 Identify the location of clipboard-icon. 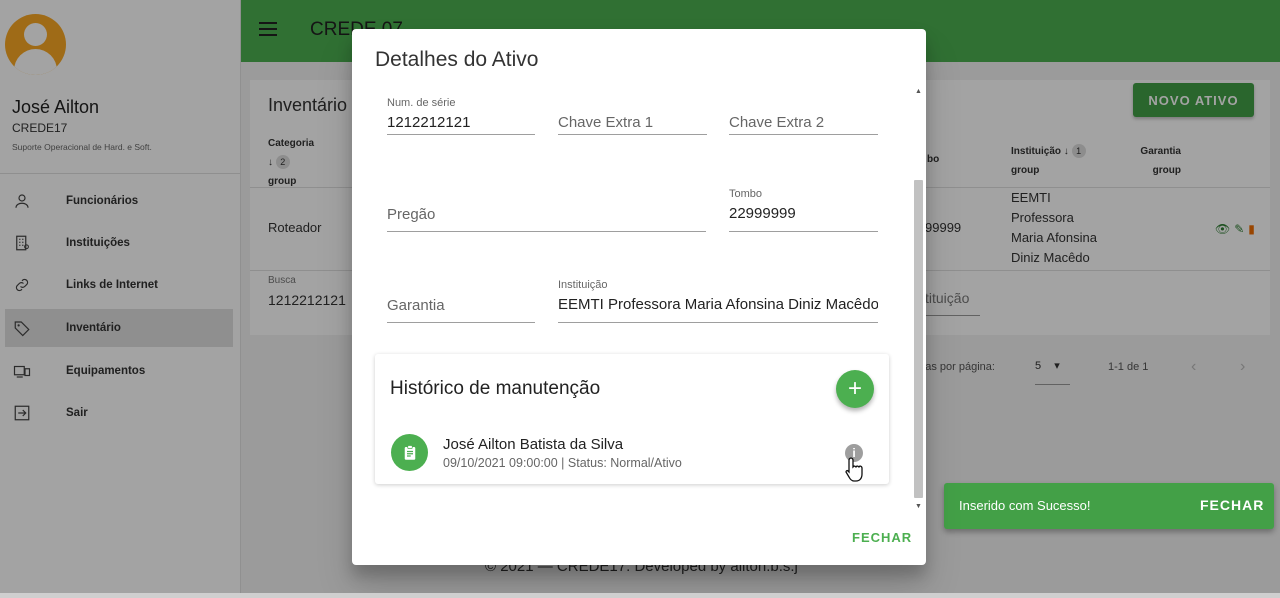
(409, 452).